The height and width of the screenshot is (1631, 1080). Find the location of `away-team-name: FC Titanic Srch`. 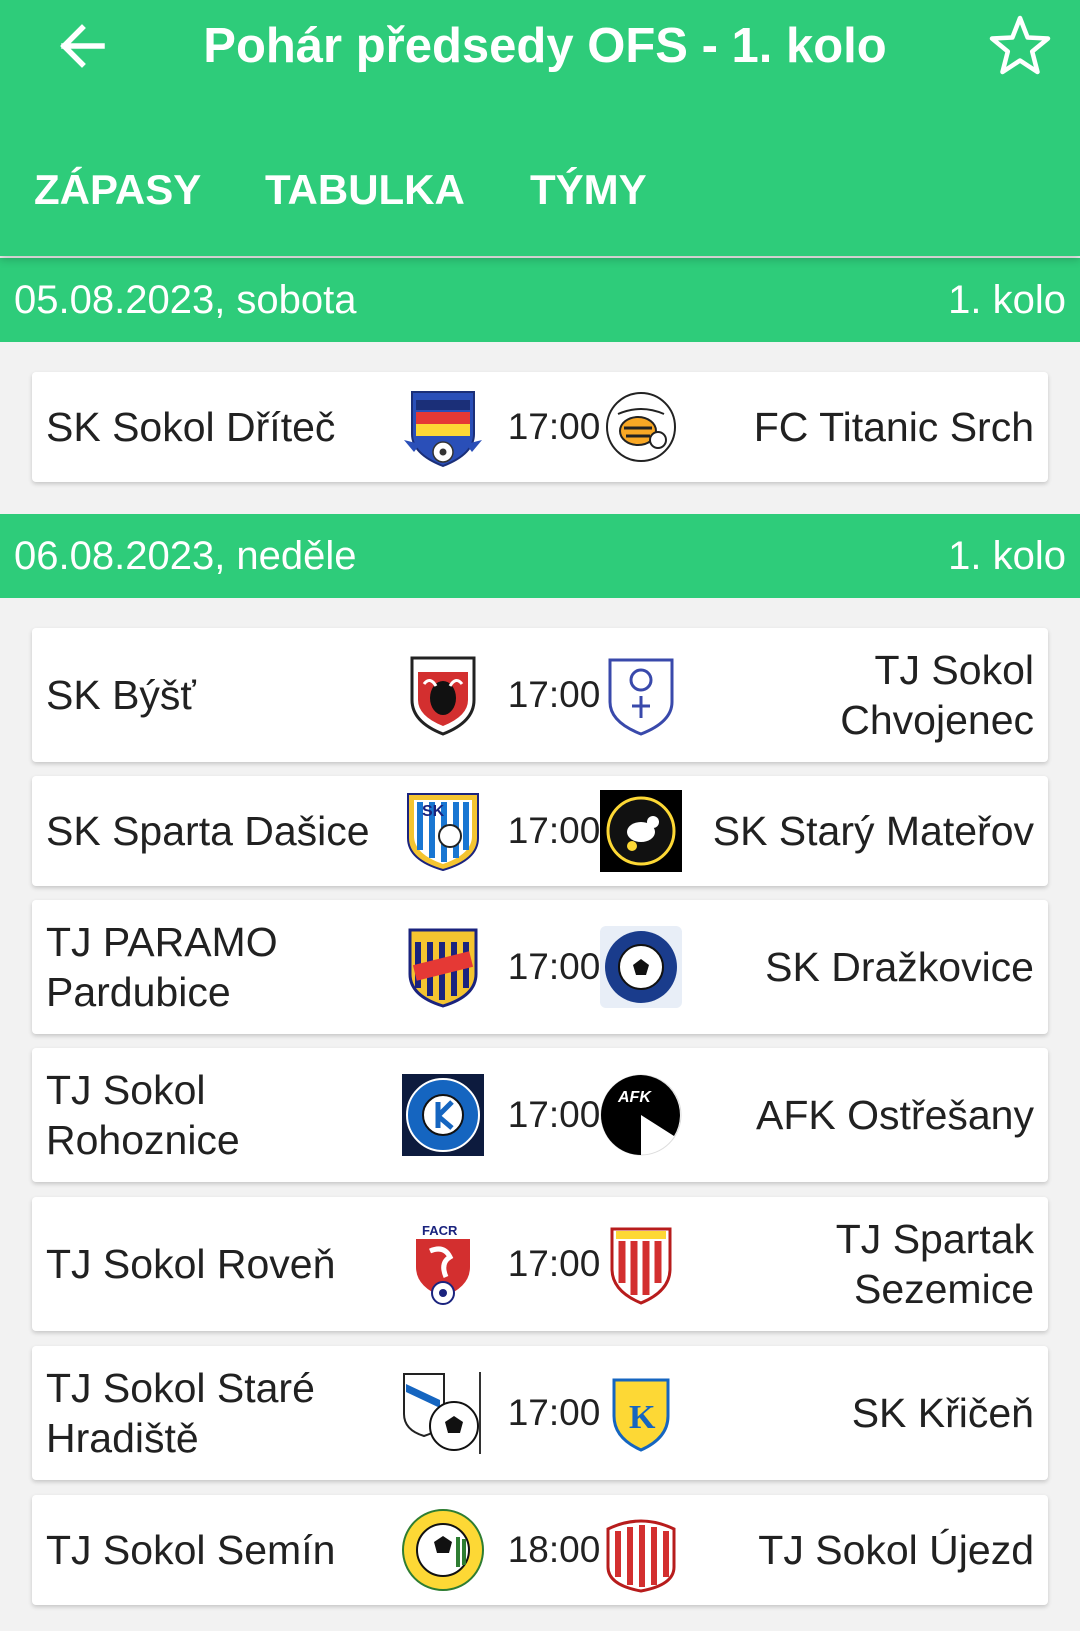

away-team-name: FC Titanic Srch is located at coordinates (893, 427).